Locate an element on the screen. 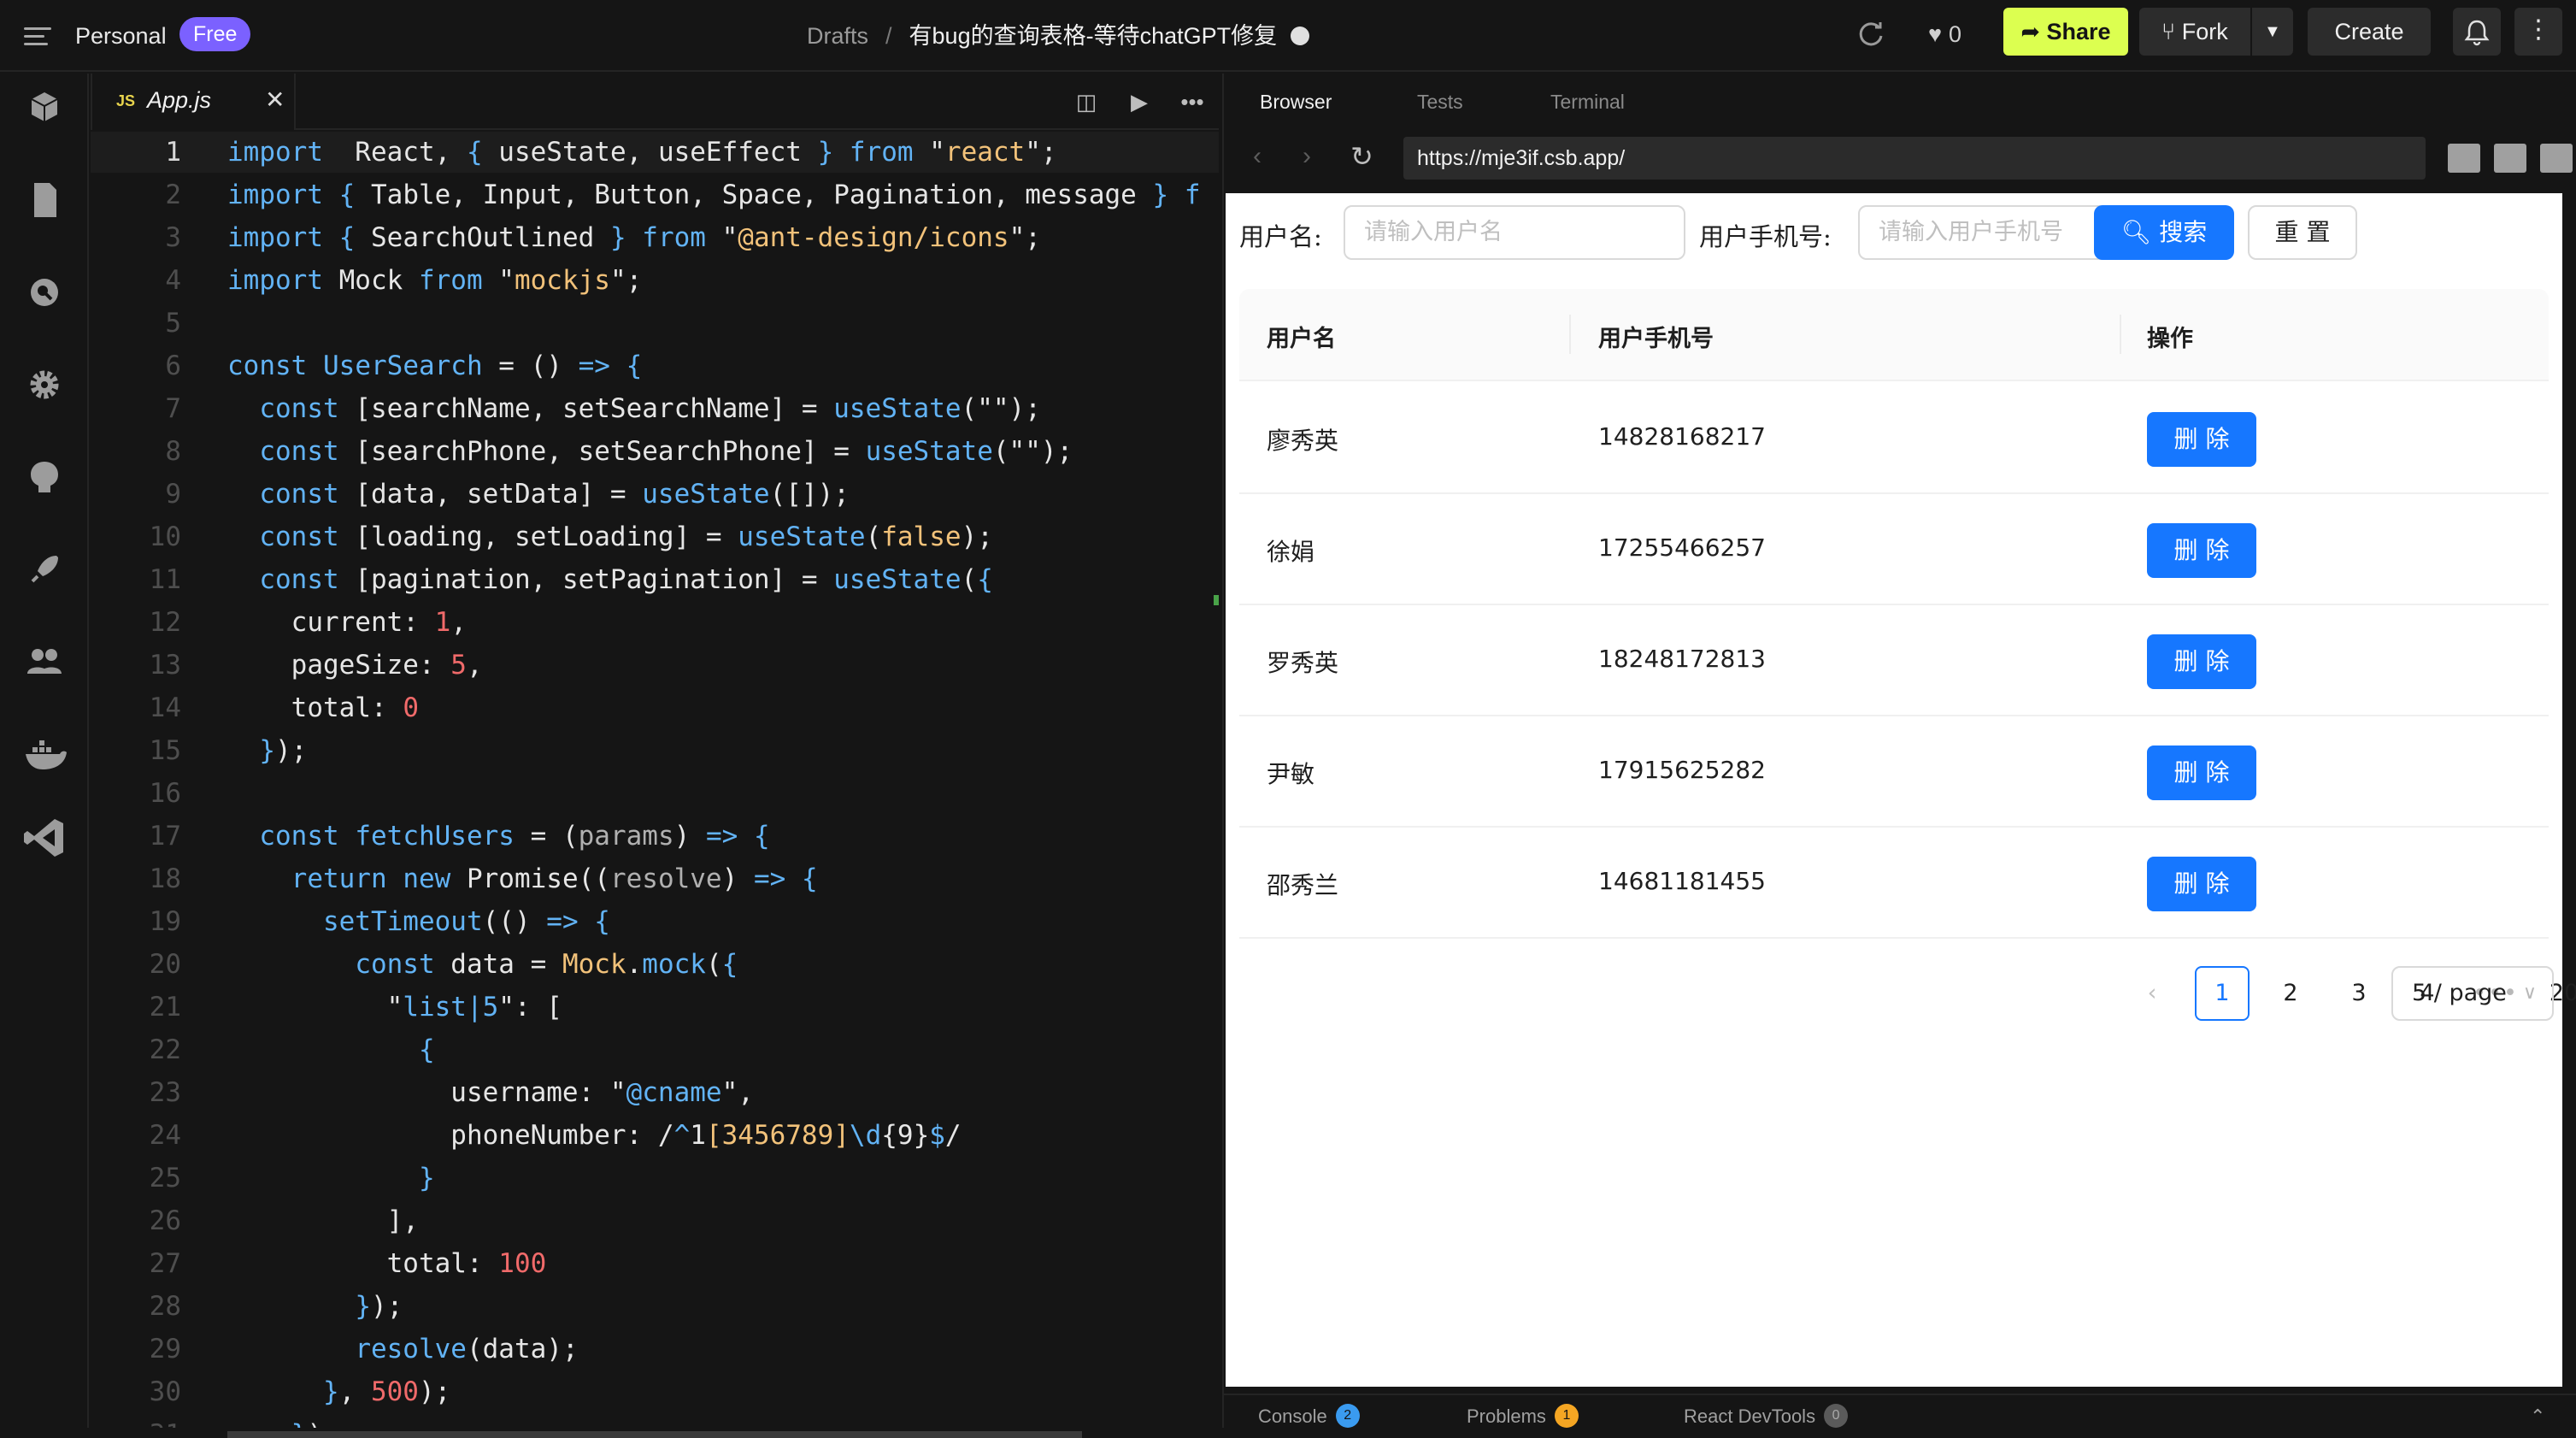 The width and height of the screenshot is (2576, 1438). refresh-icon is located at coordinates (1872, 34).